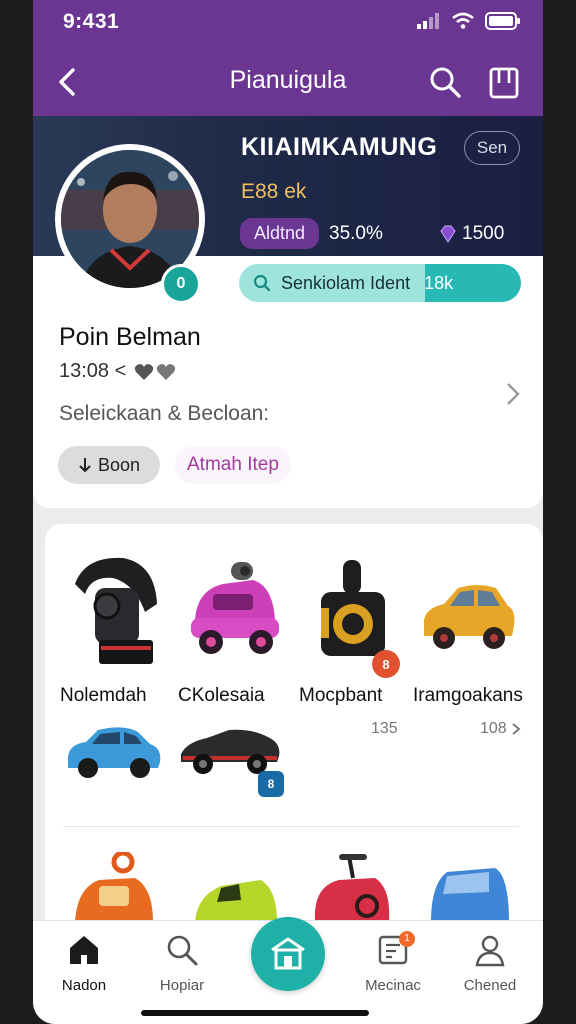 This screenshot has width=576, height=1024. Describe the element at coordinates (353, 610) in the screenshot. I see `product-controller-icon` at that location.